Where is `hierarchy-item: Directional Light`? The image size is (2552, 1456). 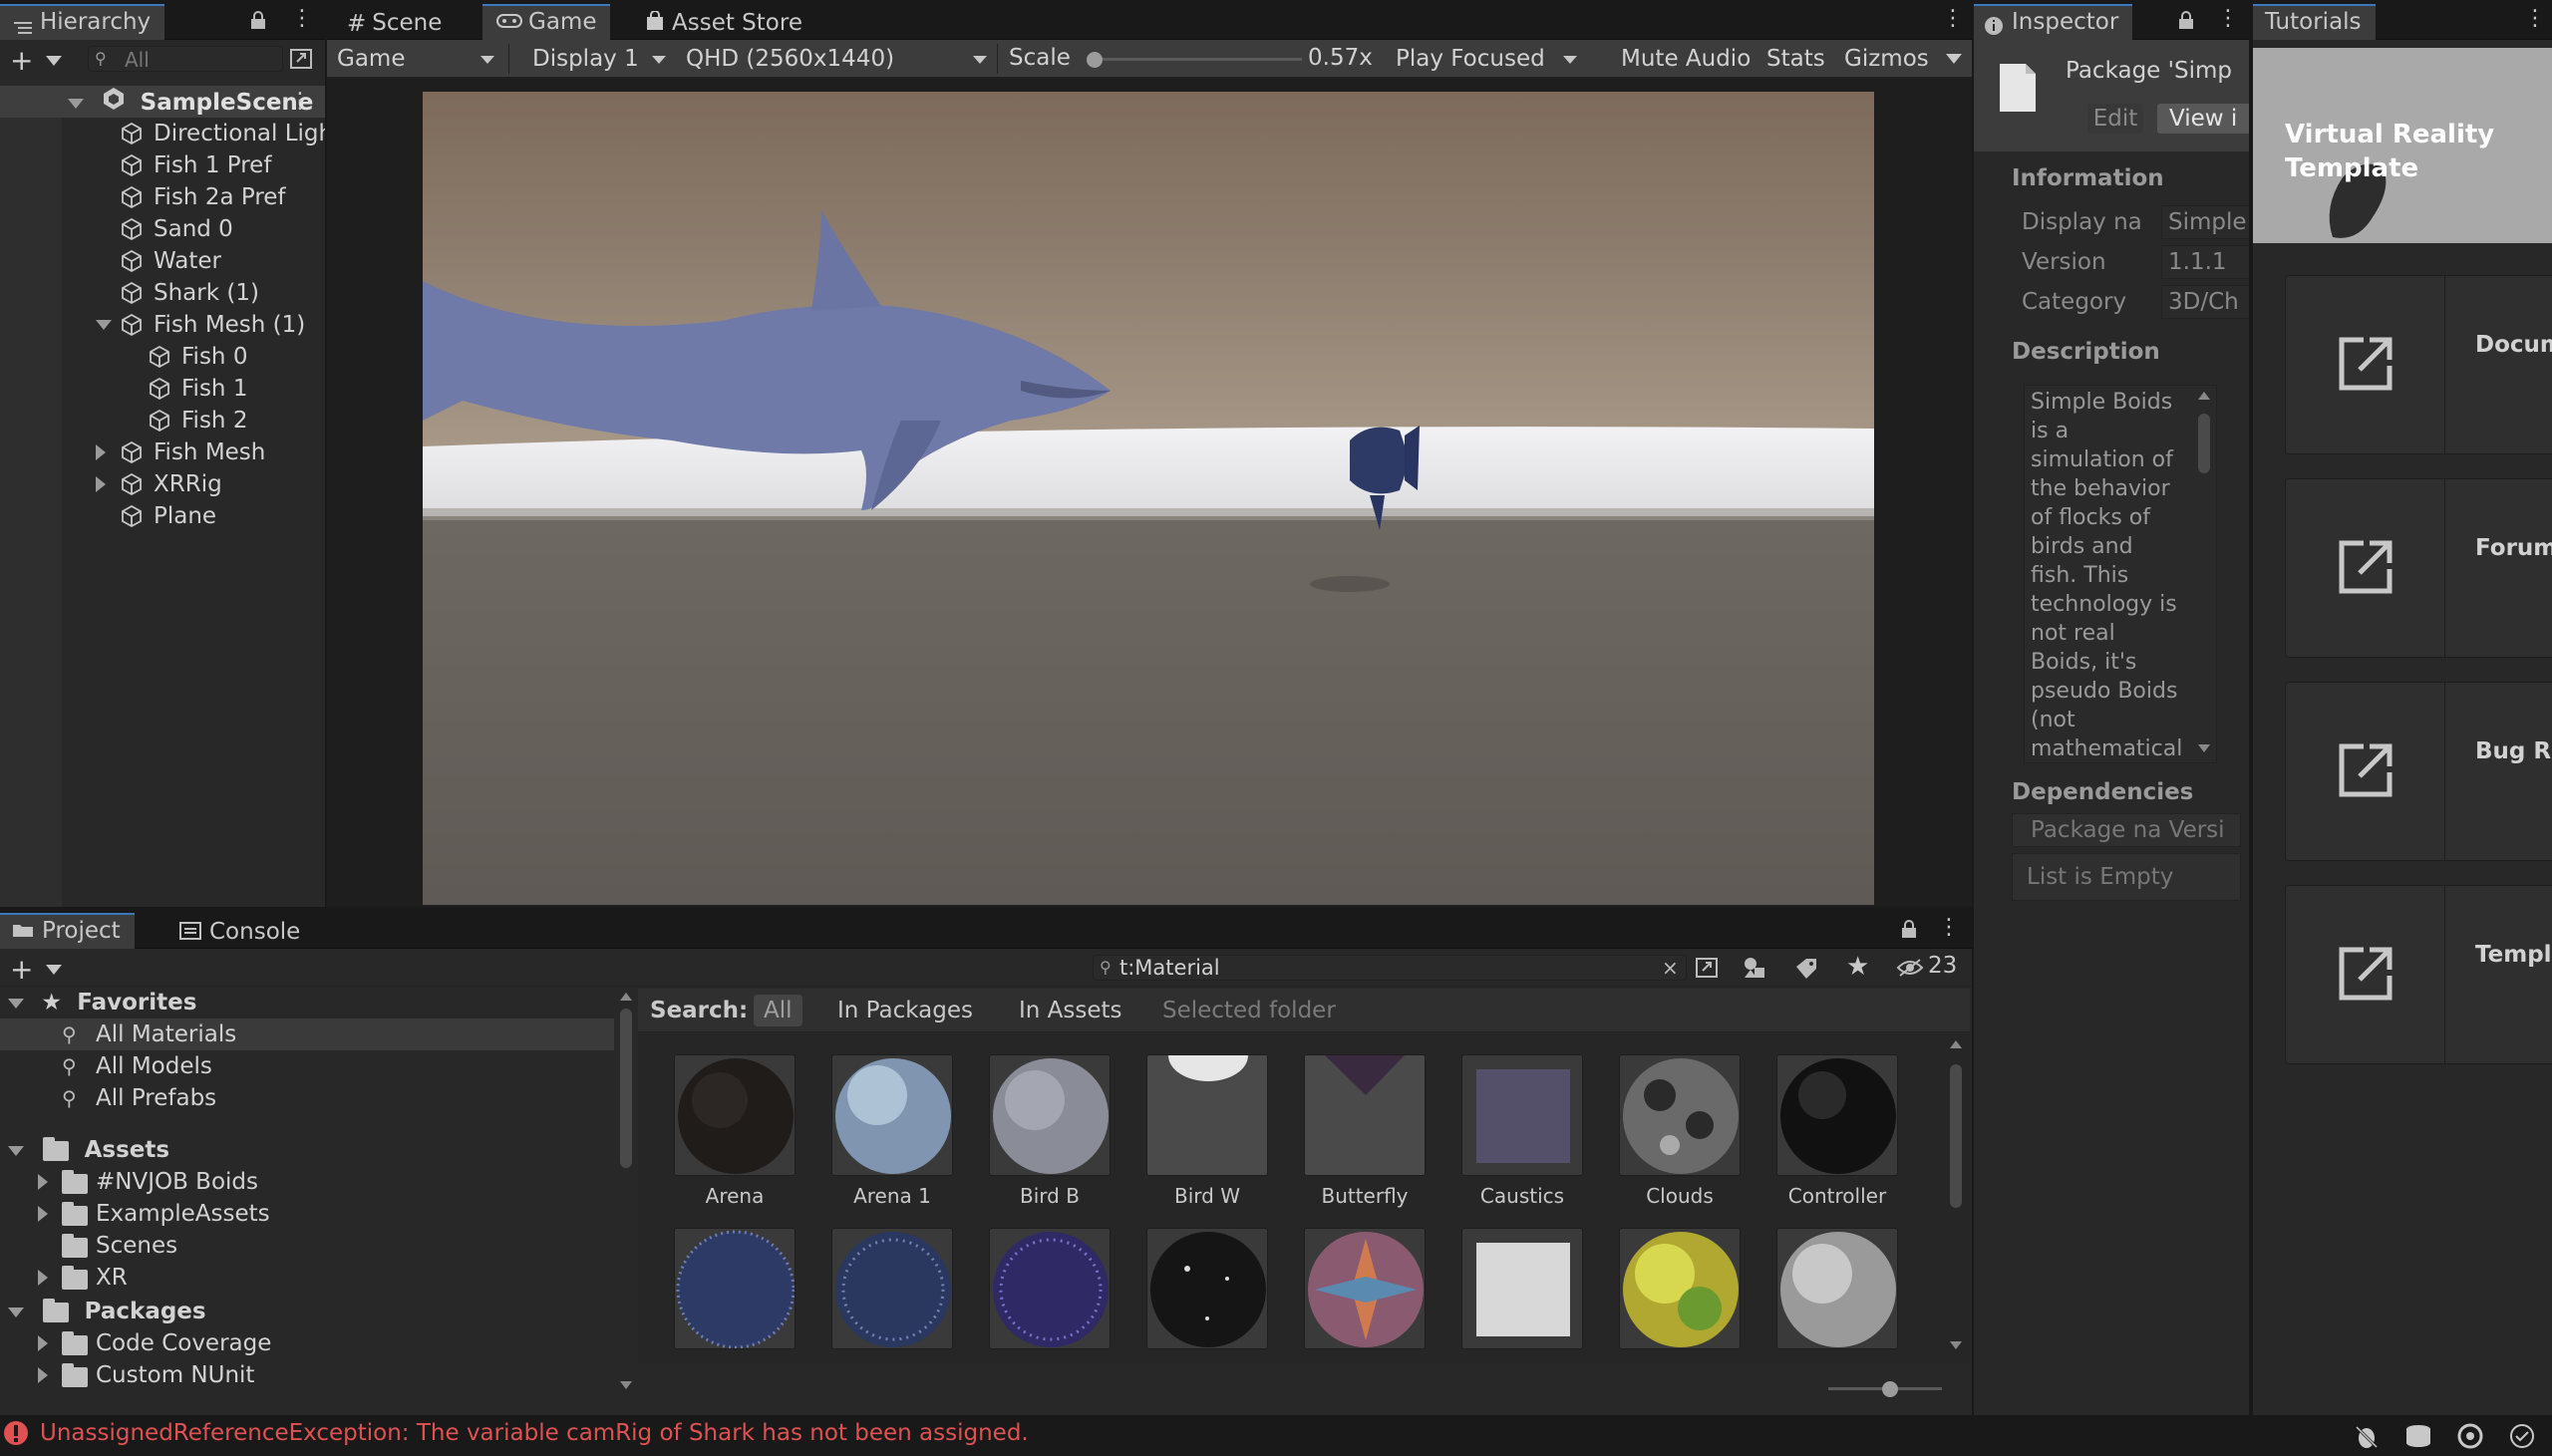
hierarchy-item: Directional Light is located at coordinates (162, 133).